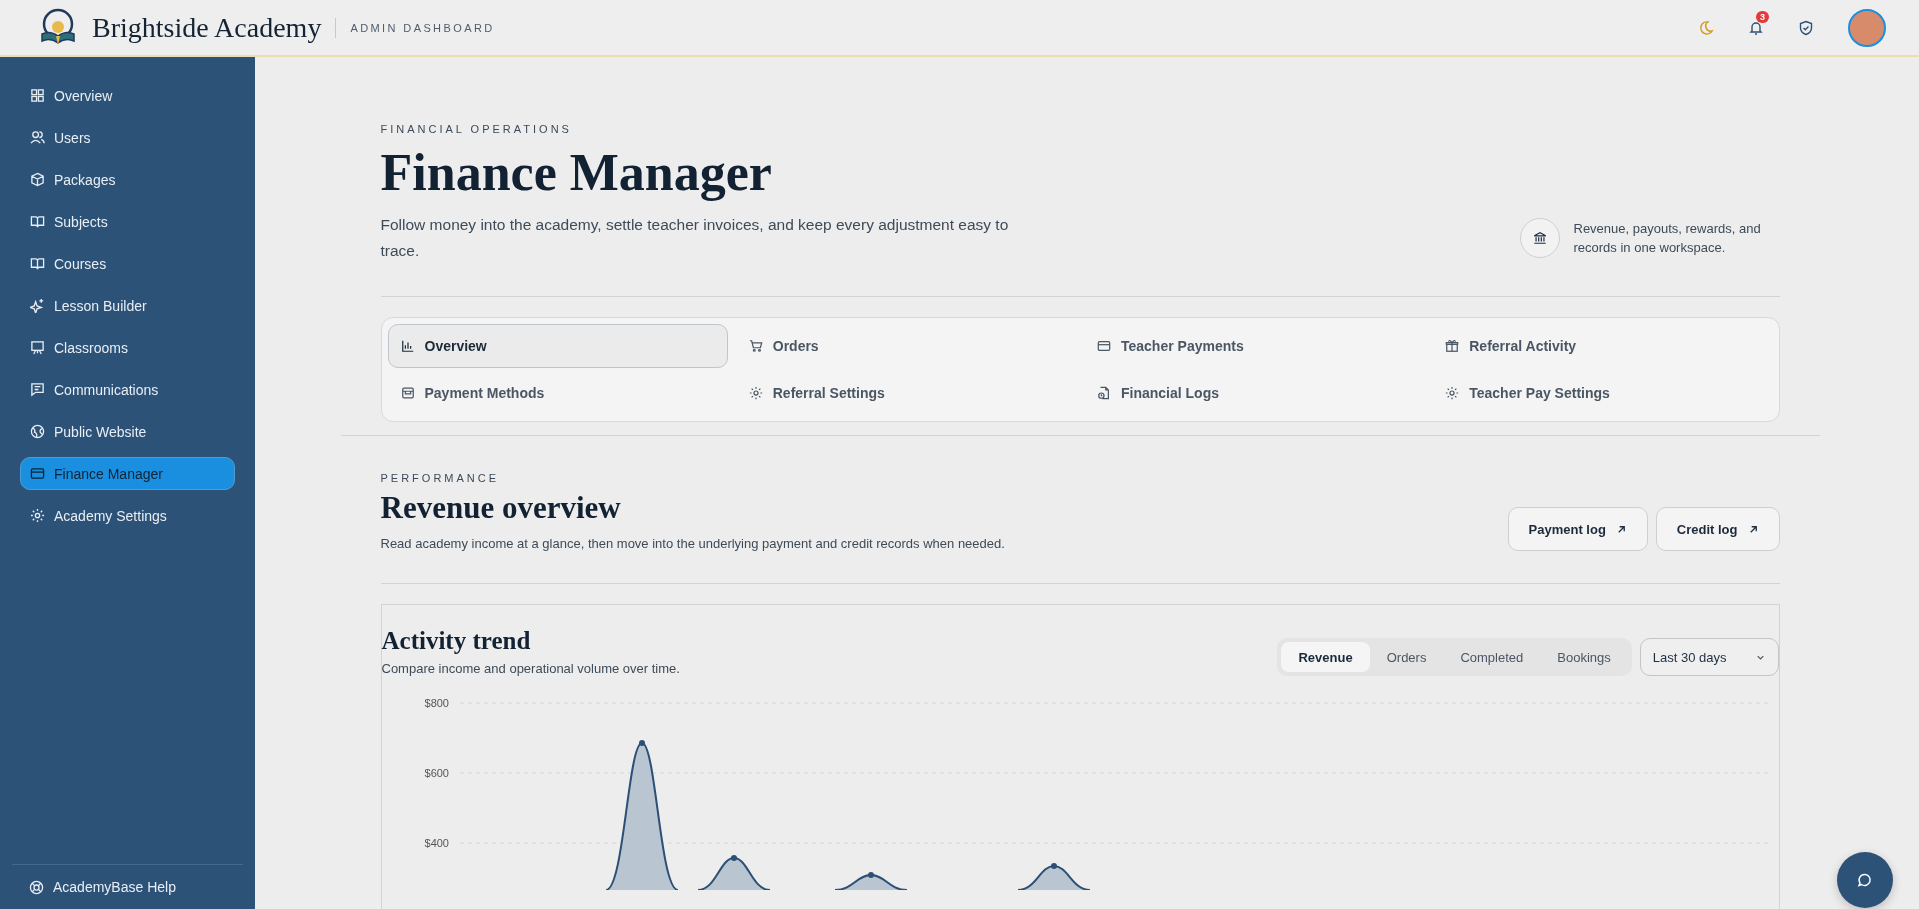 The image size is (1919, 909). I want to click on box-icon, so click(37, 179).